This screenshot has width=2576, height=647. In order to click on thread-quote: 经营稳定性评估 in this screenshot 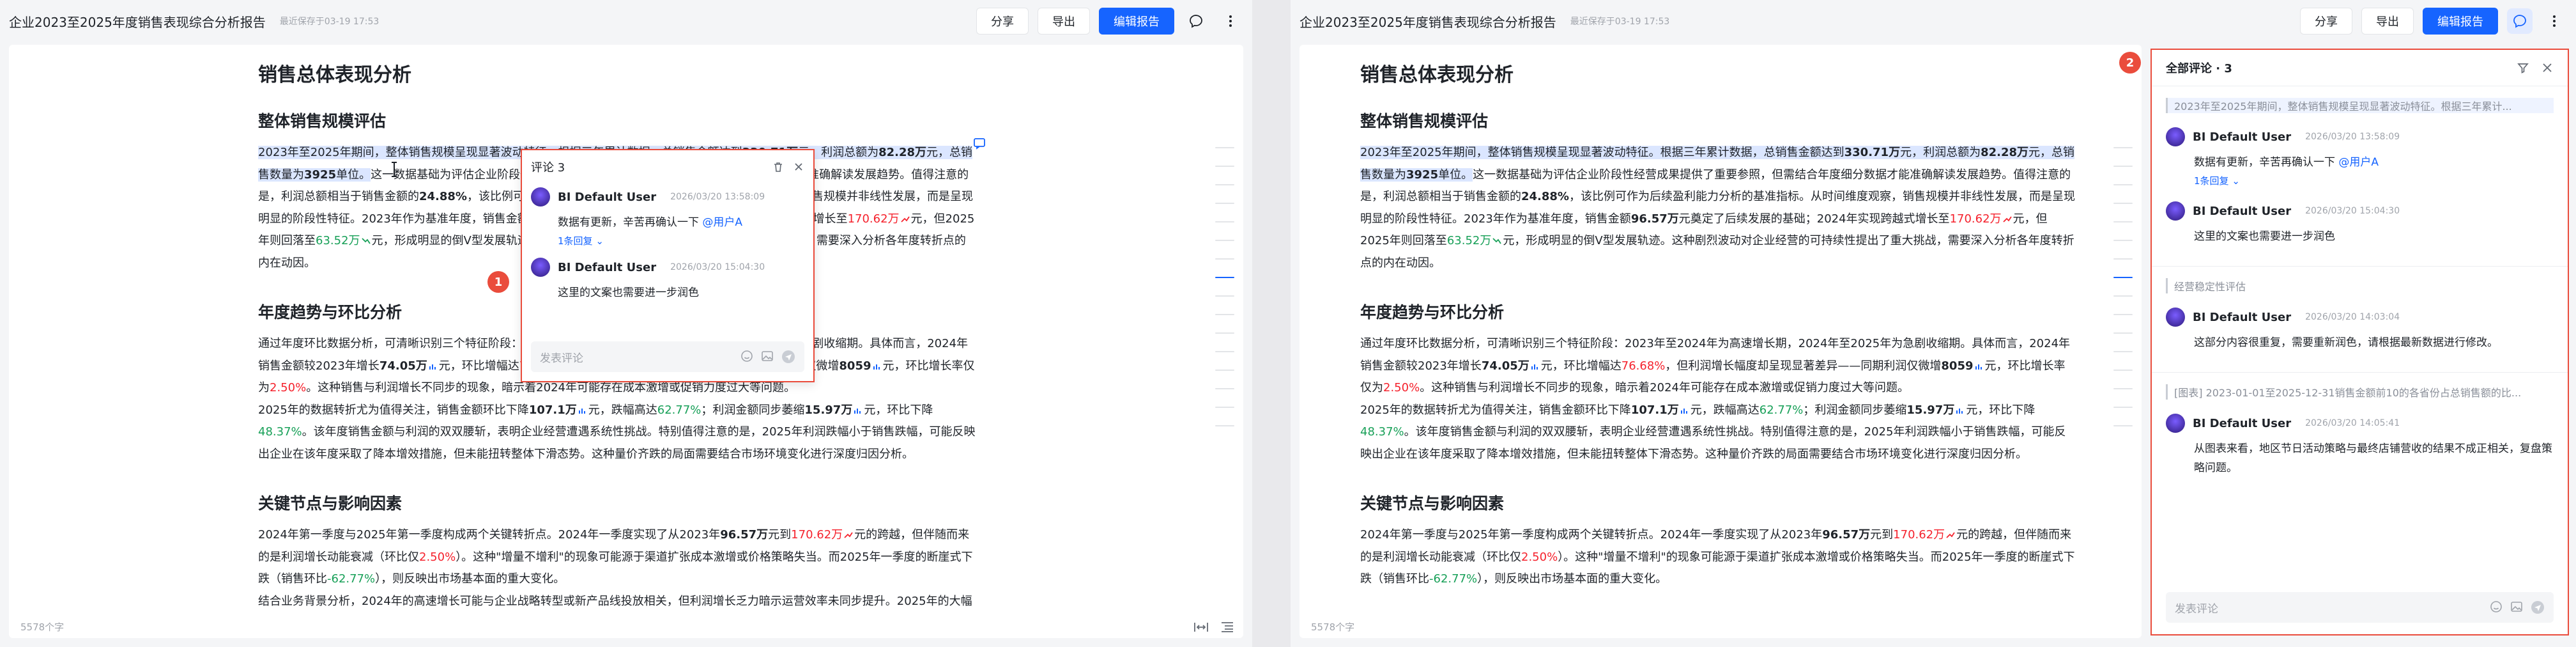, I will do `click(2360, 285)`.